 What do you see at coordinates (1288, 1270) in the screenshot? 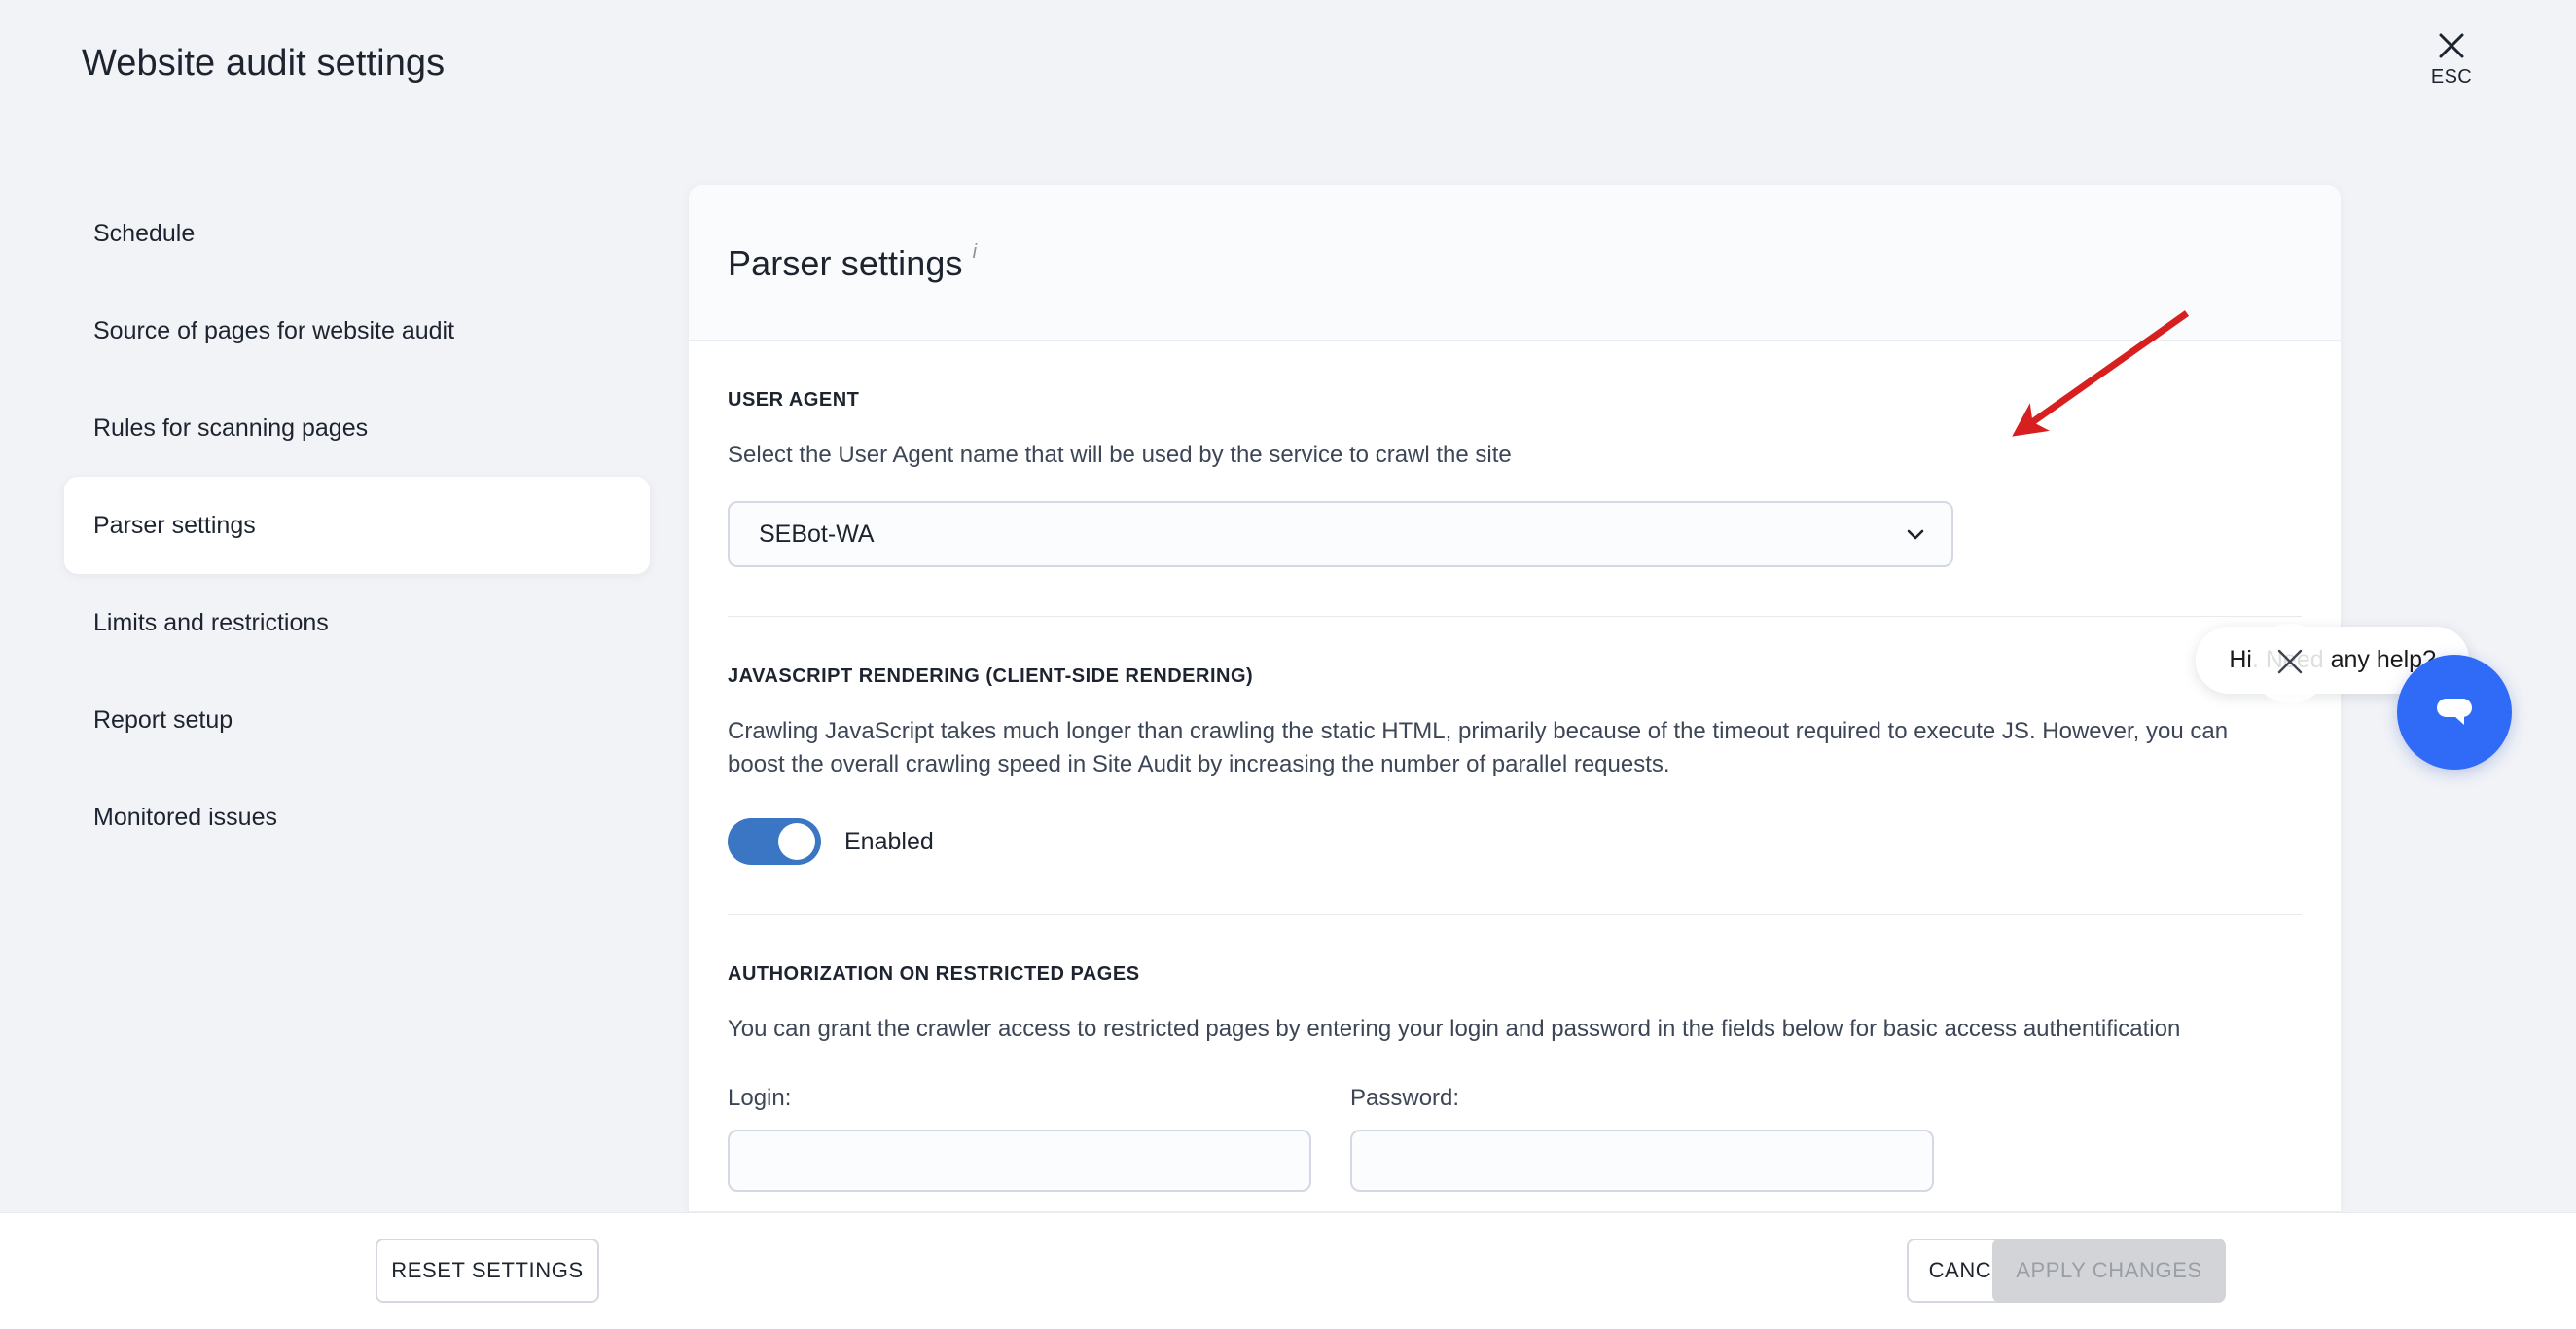
I see `modal-footer: RESET SETTINGS CANCEL APPLY CHANGES` at bounding box center [1288, 1270].